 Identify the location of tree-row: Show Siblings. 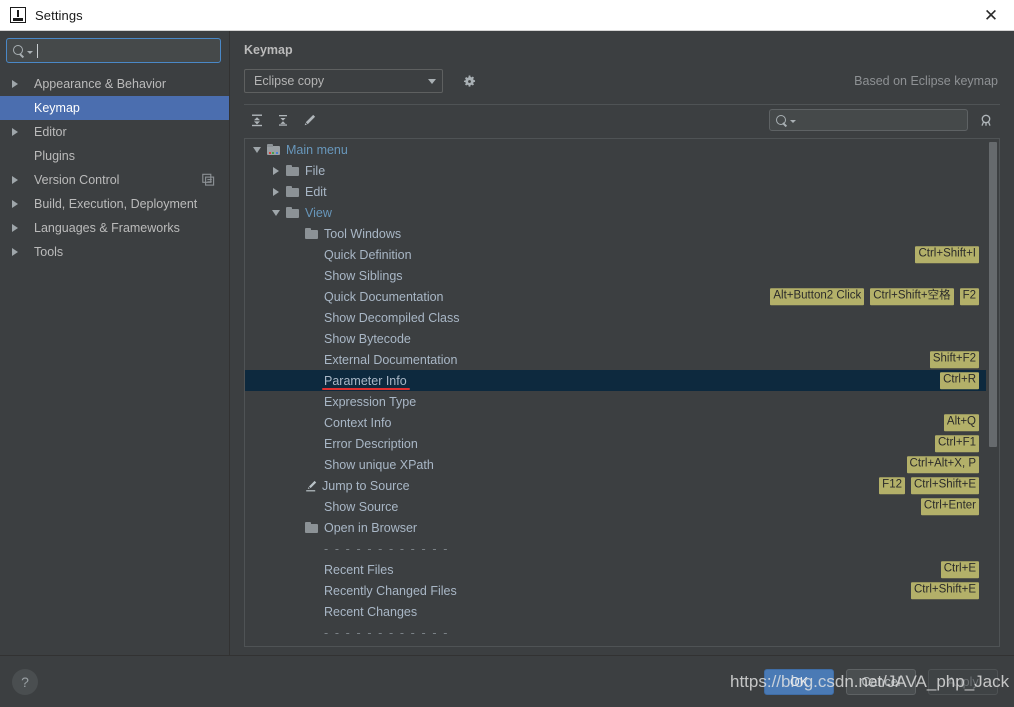
(615, 275).